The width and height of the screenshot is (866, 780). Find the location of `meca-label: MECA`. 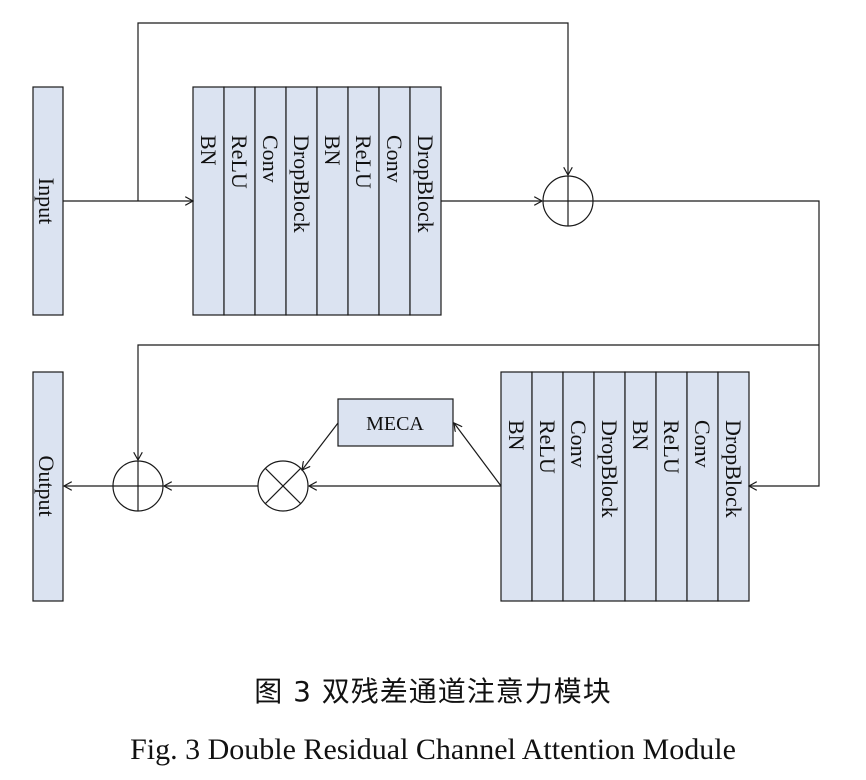

meca-label: MECA is located at coordinates (395, 424).